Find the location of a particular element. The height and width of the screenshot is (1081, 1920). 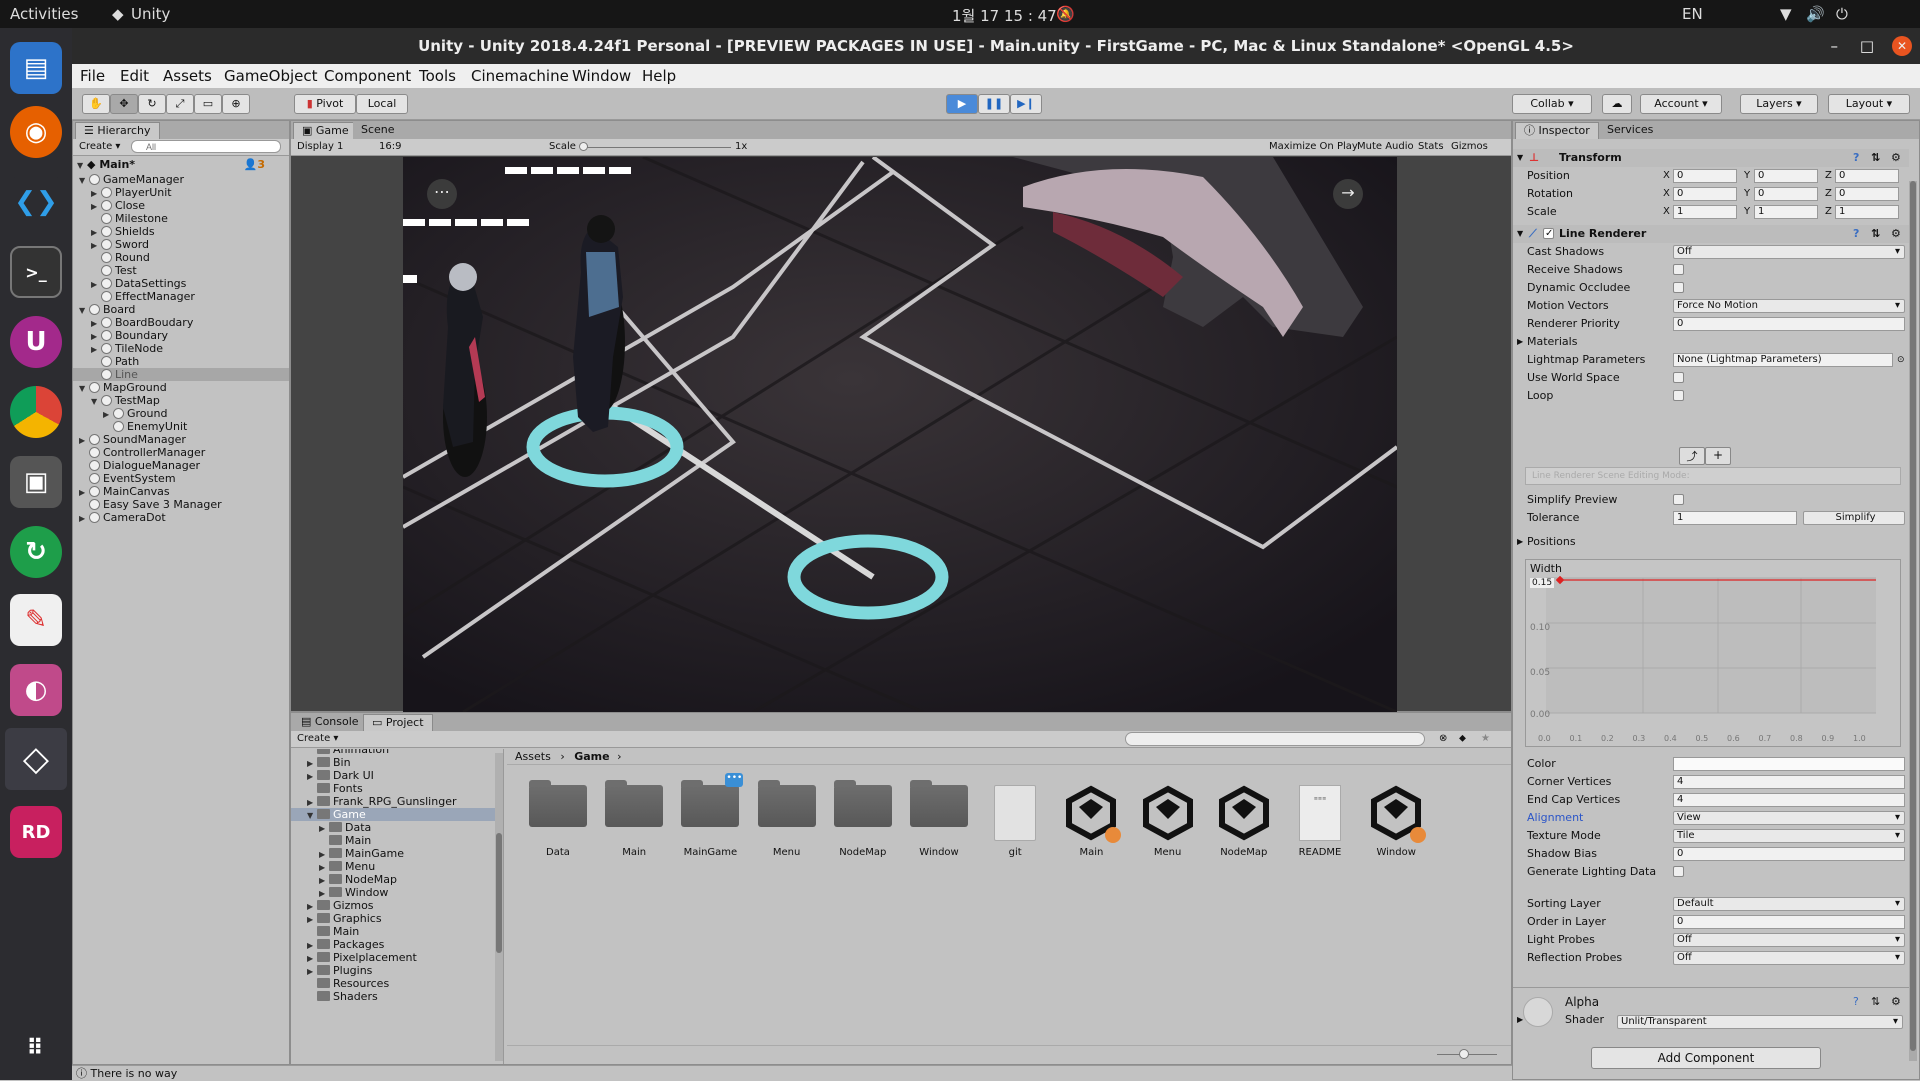

display-dropdown: Display 1 is located at coordinates (337, 146).